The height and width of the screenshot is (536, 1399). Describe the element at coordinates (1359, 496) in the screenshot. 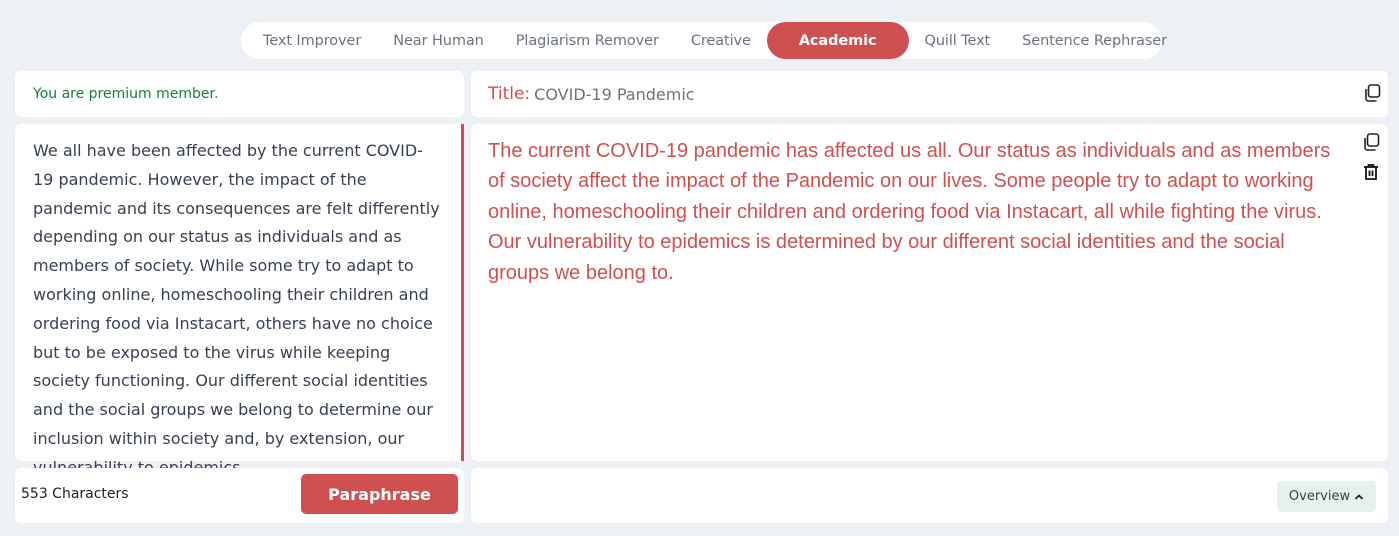

I see `chevron-up-icon` at that location.